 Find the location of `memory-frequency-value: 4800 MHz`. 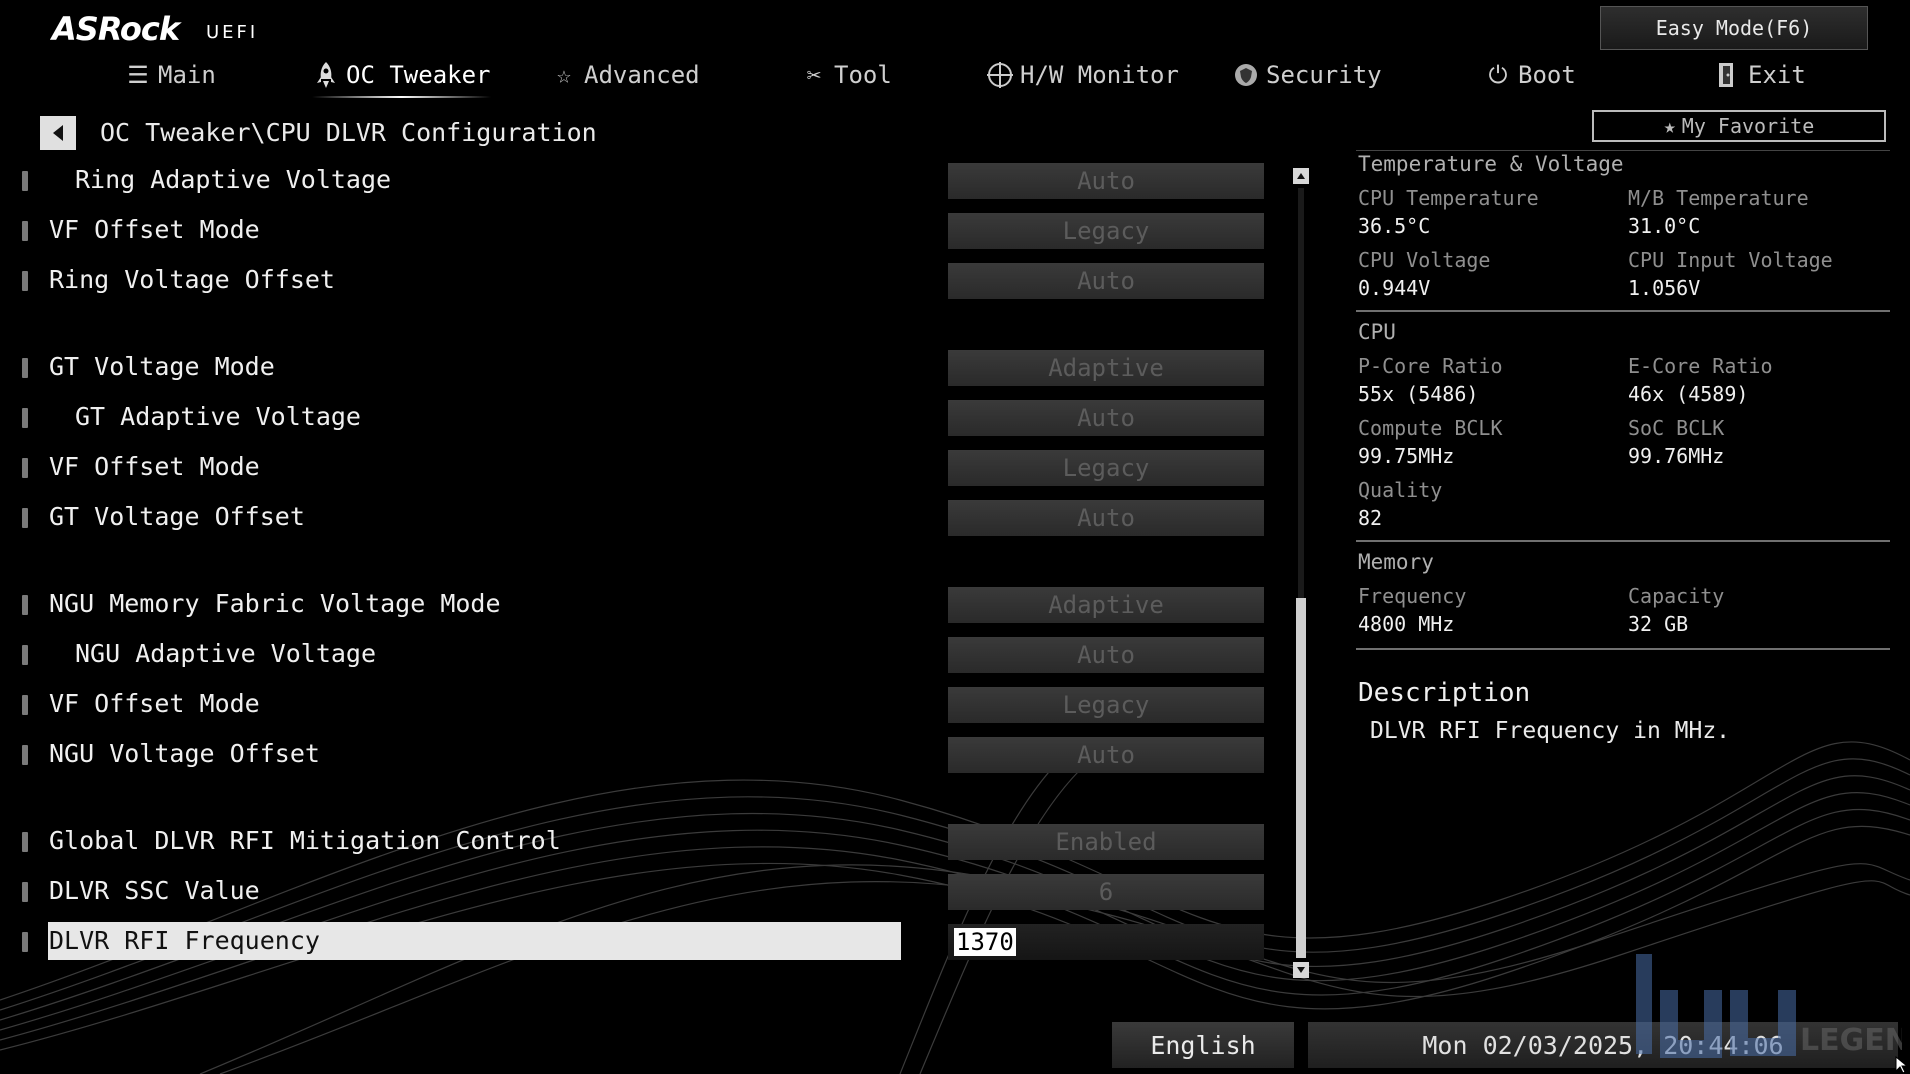

memory-frequency-value: 4800 MHz is located at coordinates (1406, 624).